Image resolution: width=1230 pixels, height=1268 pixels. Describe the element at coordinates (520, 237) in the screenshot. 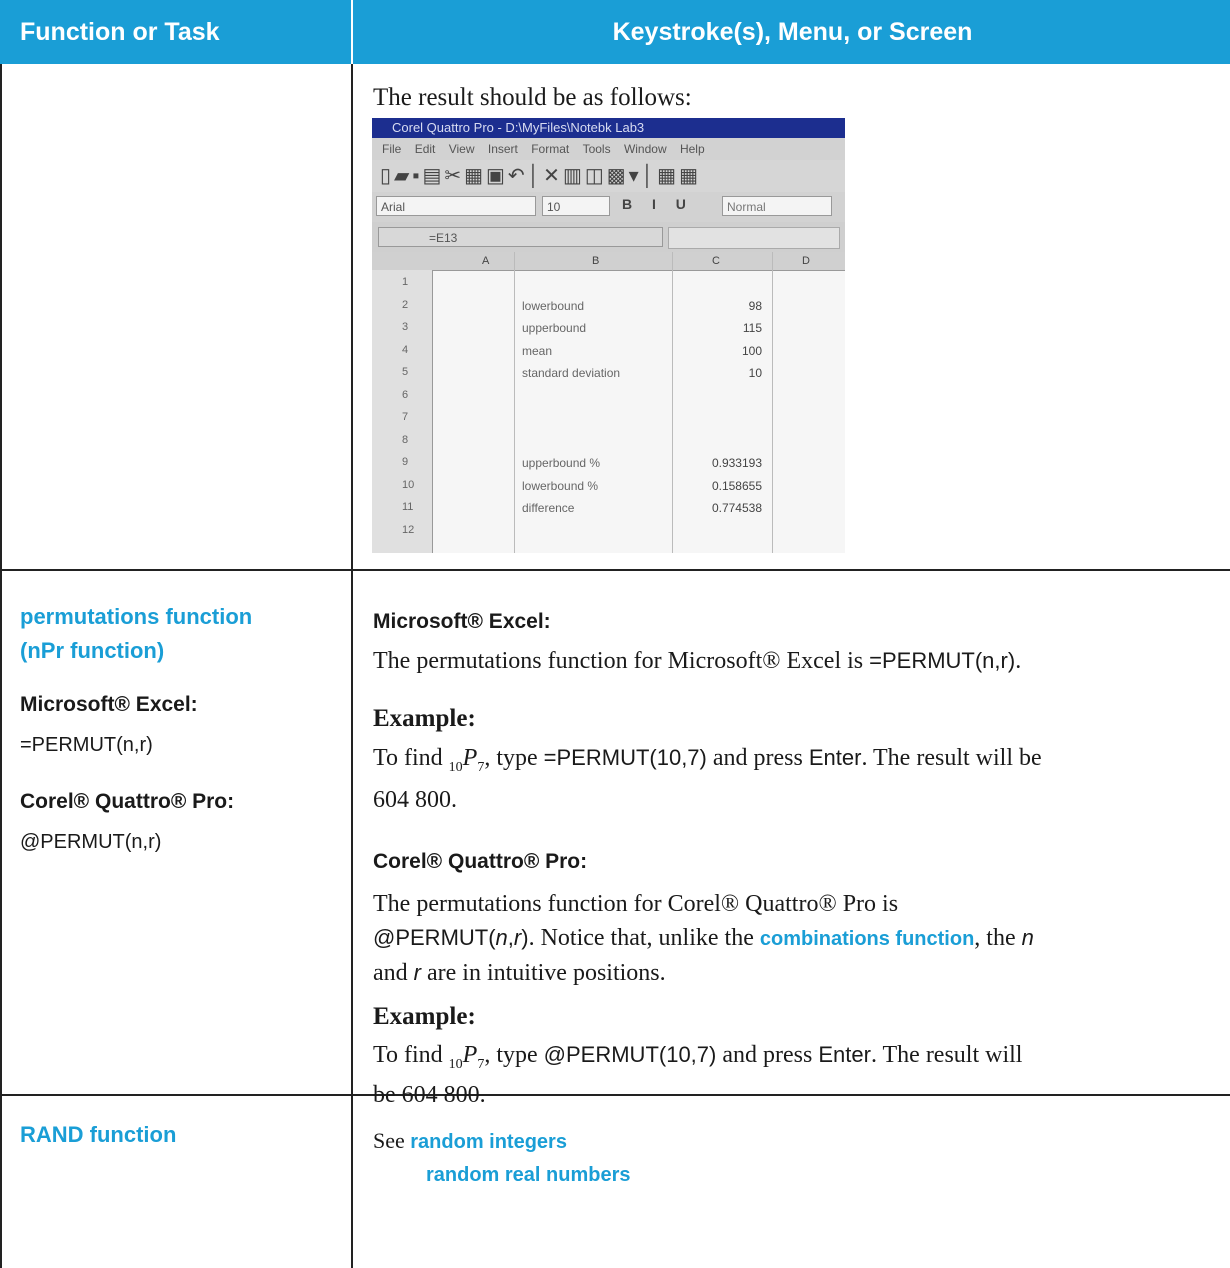

I see `cell-reference: =E13` at that location.